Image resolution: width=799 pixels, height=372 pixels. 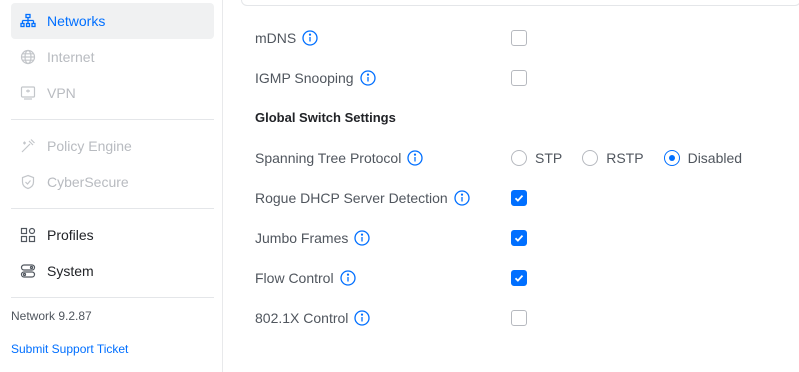 I want to click on dot1x-control-label: 802.1X Control, so click(x=302, y=318).